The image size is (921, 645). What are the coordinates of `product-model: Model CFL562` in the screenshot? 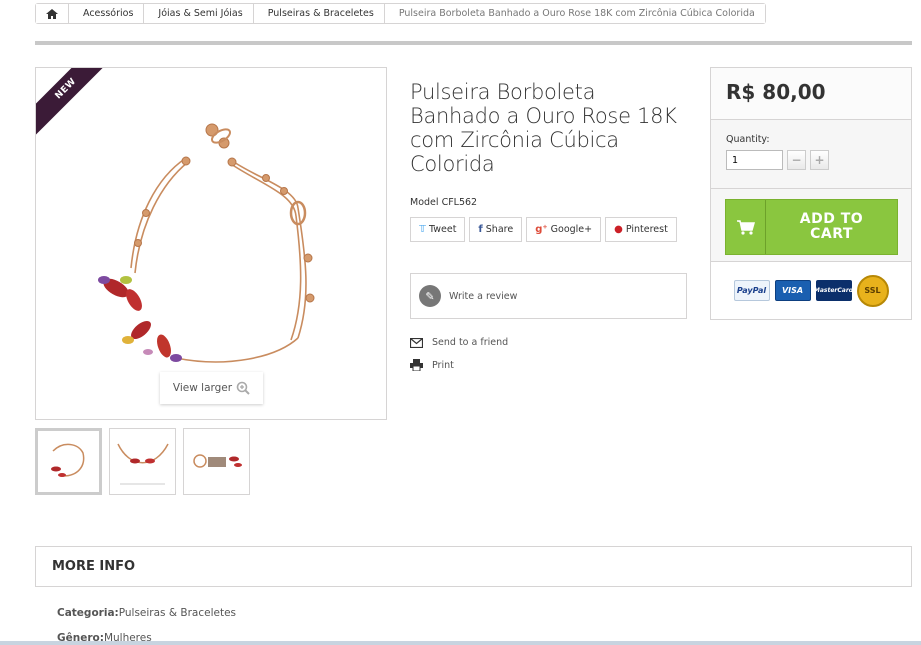 It's located at (443, 202).